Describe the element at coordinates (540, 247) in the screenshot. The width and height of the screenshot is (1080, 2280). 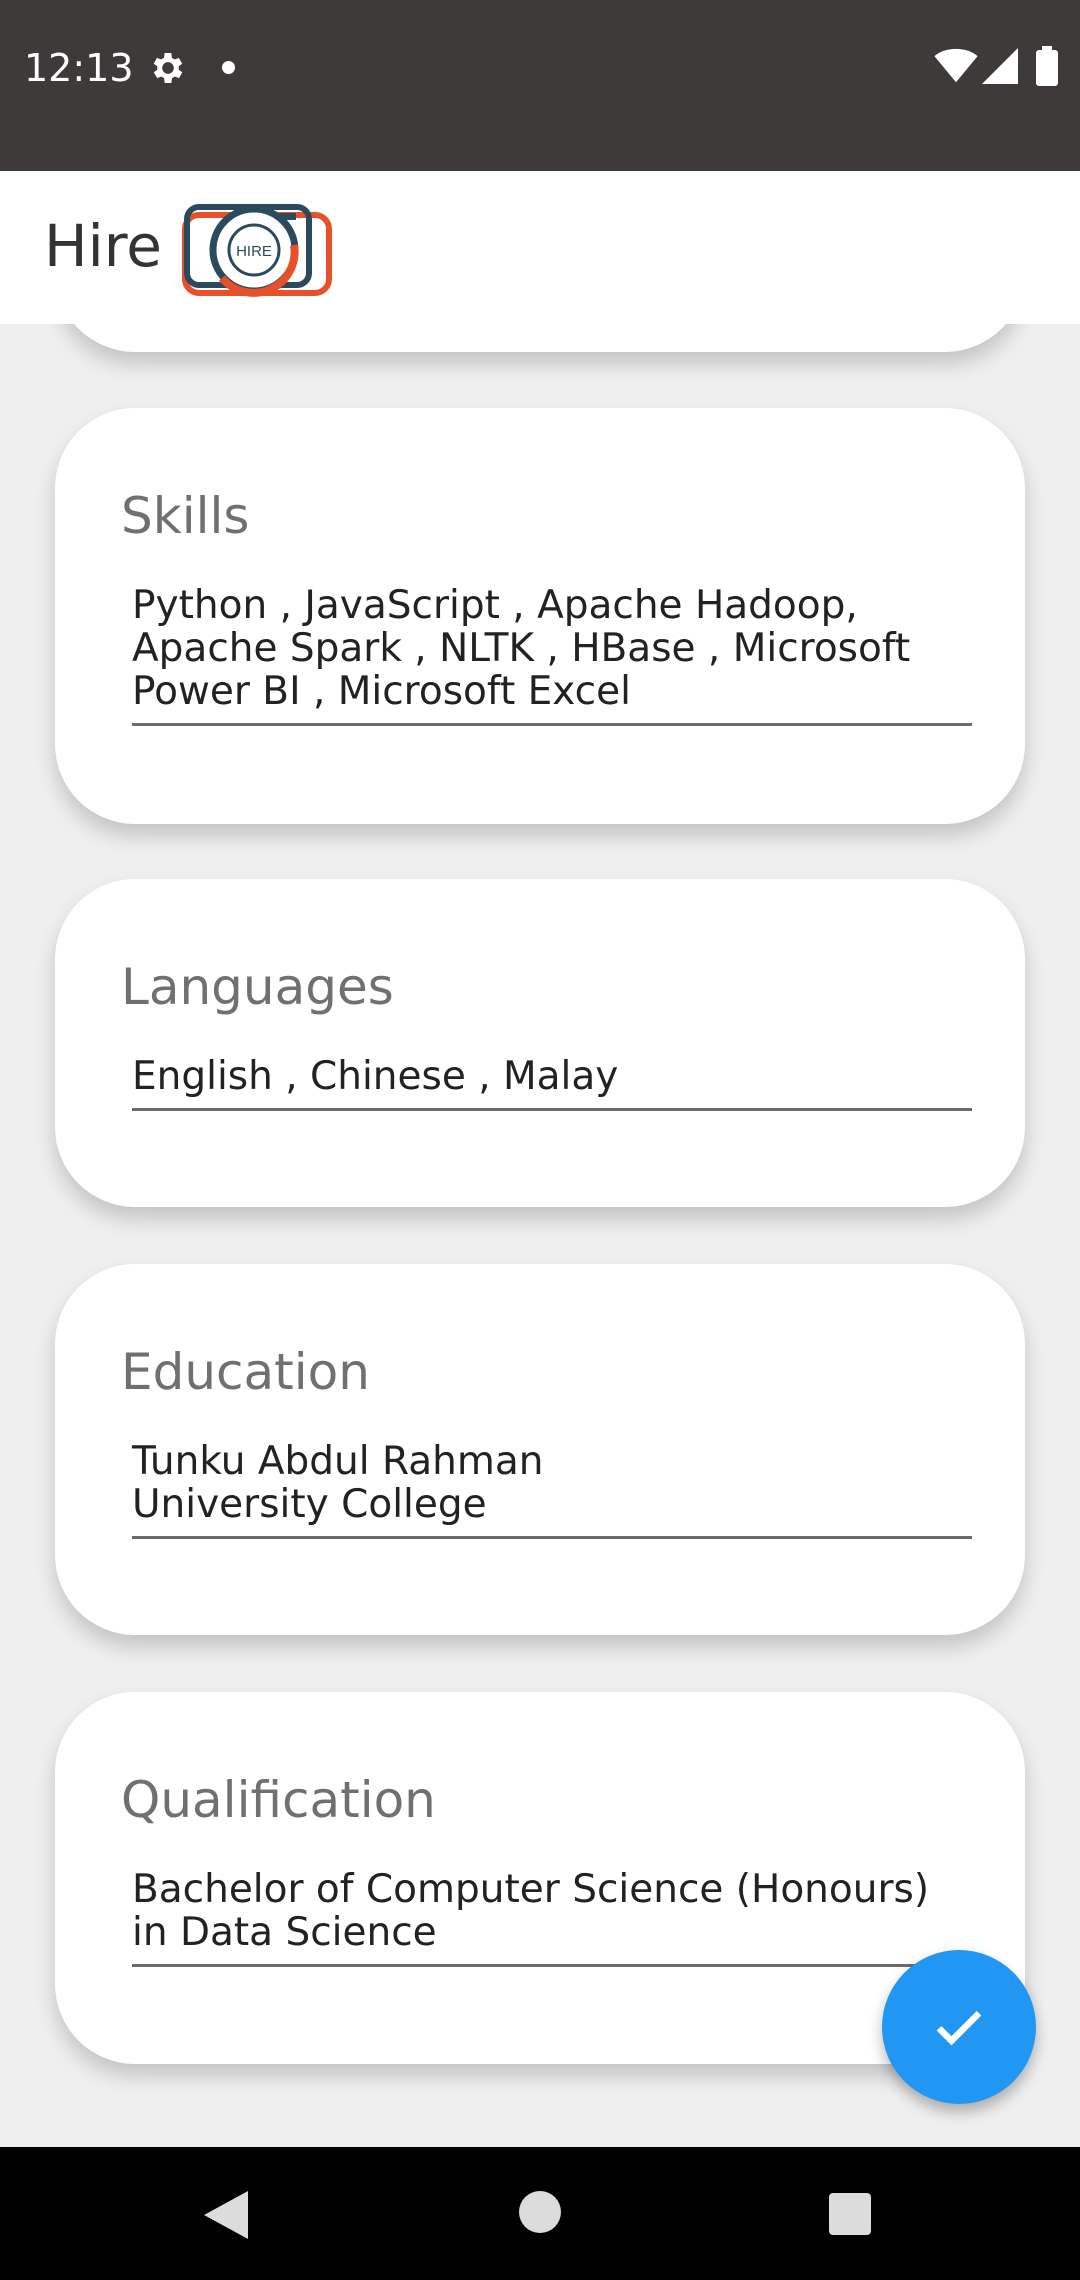
I see `app-bar: Hire HIRE` at that location.